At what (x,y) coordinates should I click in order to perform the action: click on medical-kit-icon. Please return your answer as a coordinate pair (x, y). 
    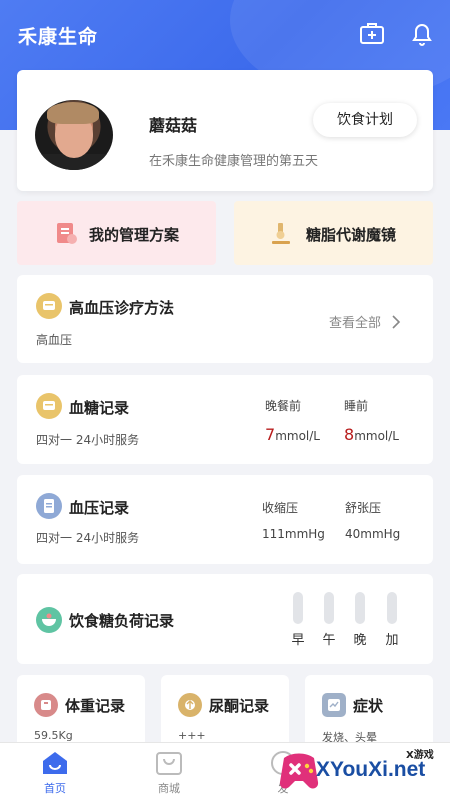
    Looking at the image, I should click on (372, 34).